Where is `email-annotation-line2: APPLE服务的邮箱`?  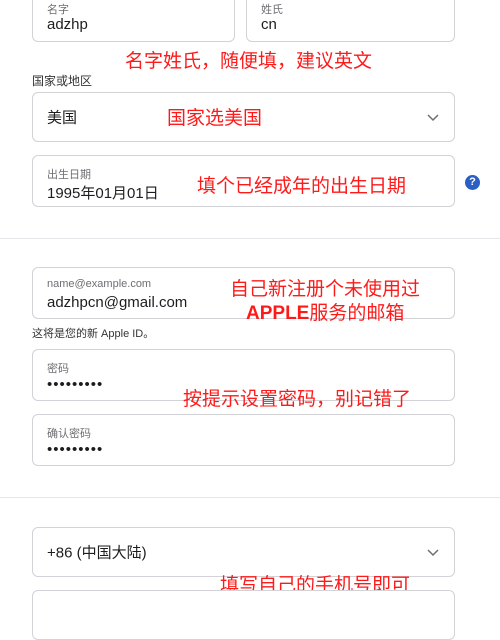 email-annotation-line2: APPLE服务的邮箱 is located at coordinates (325, 311).